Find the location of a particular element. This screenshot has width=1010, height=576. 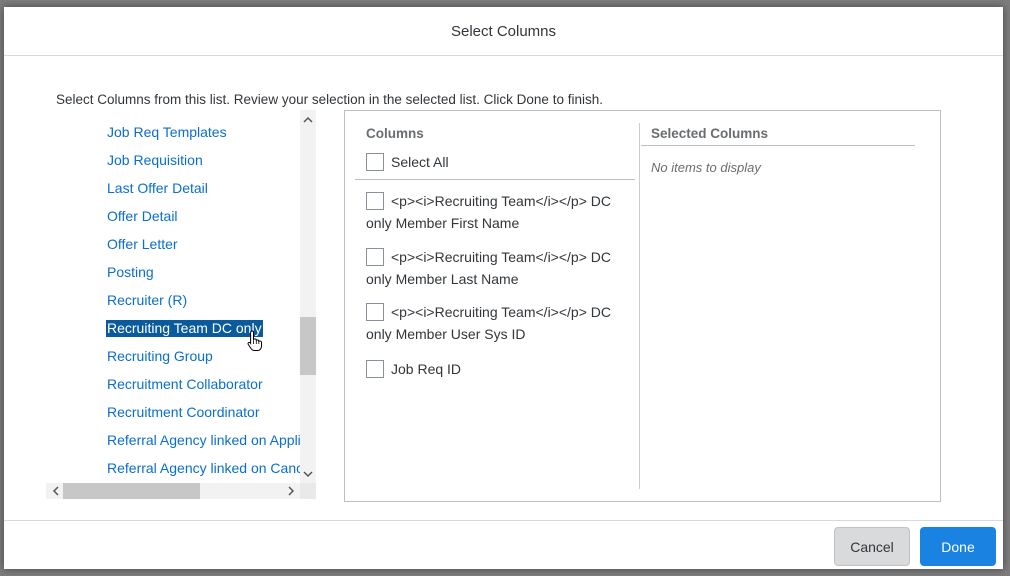

column-option-label: Job Req ID is located at coordinates (426, 369).